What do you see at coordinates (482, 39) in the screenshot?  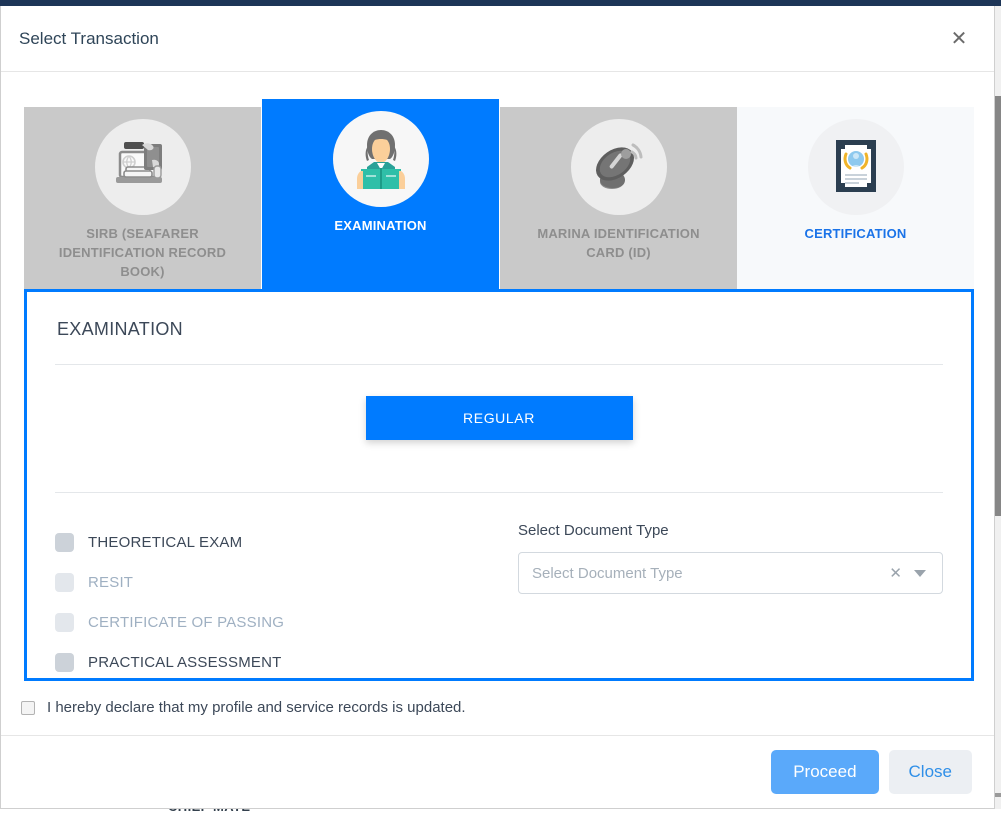 I see `modal-title: Select Transaction` at bounding box center [482, 39].